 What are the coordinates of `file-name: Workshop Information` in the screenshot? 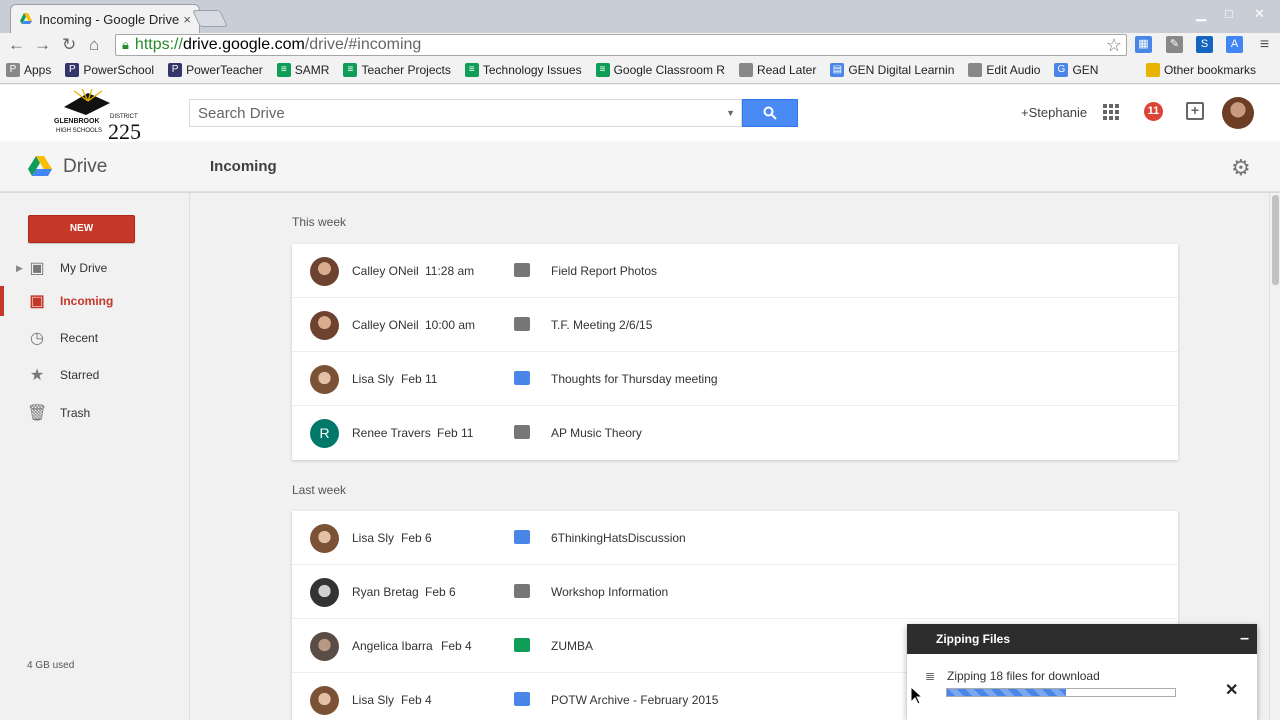 It's located at (609, 592).